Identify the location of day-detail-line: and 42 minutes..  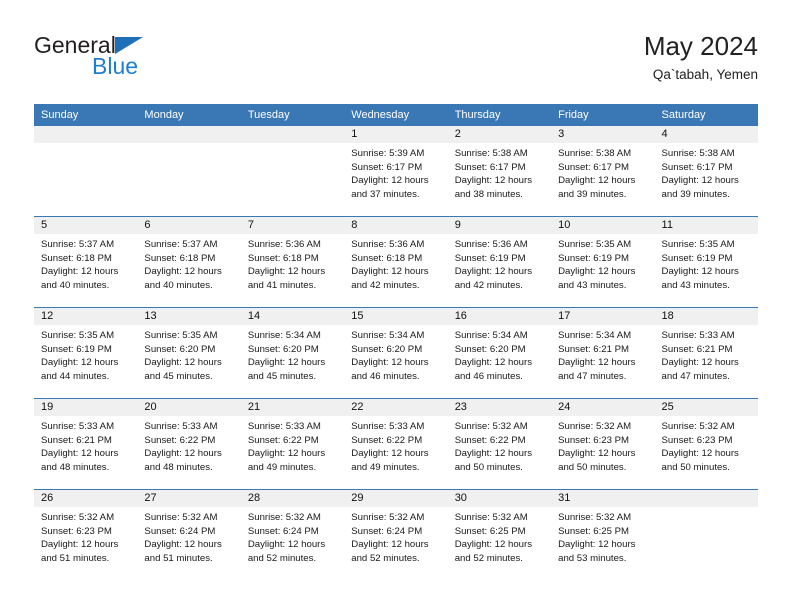
(488, 285).